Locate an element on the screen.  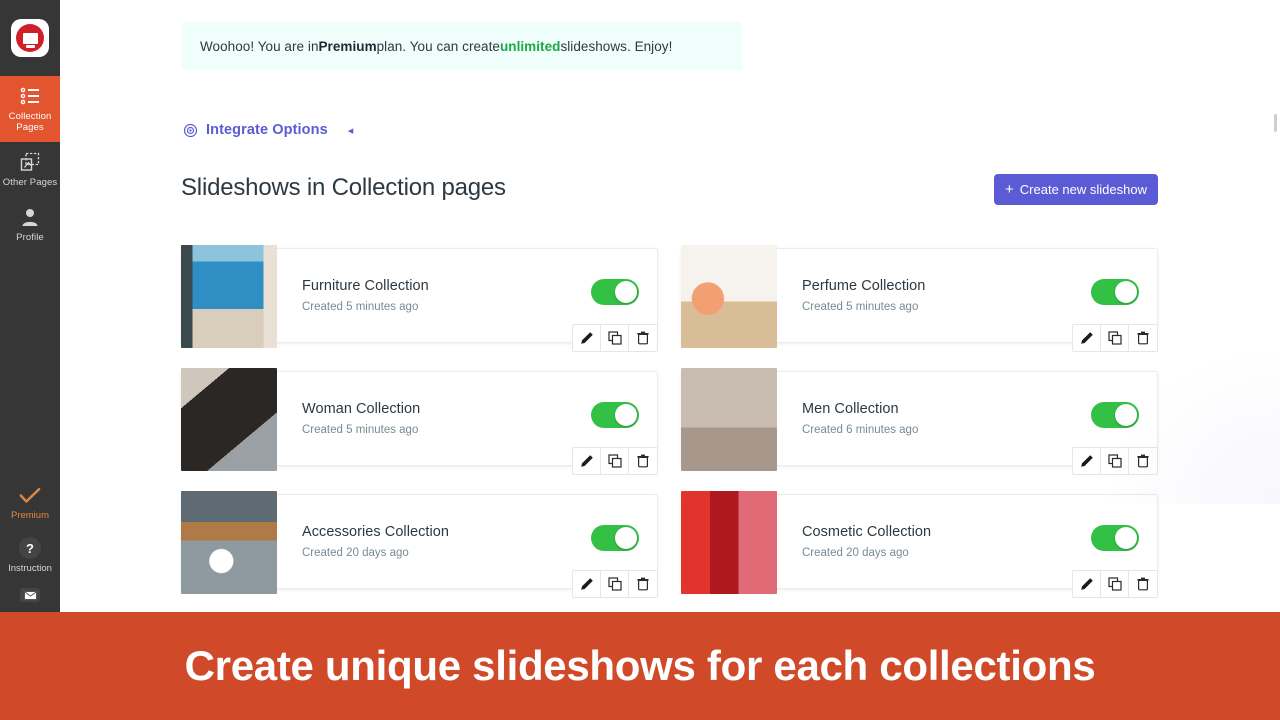
slideshow-card: Perfume Collection Created 5 minutes ago is located at coordinates (919, 298).